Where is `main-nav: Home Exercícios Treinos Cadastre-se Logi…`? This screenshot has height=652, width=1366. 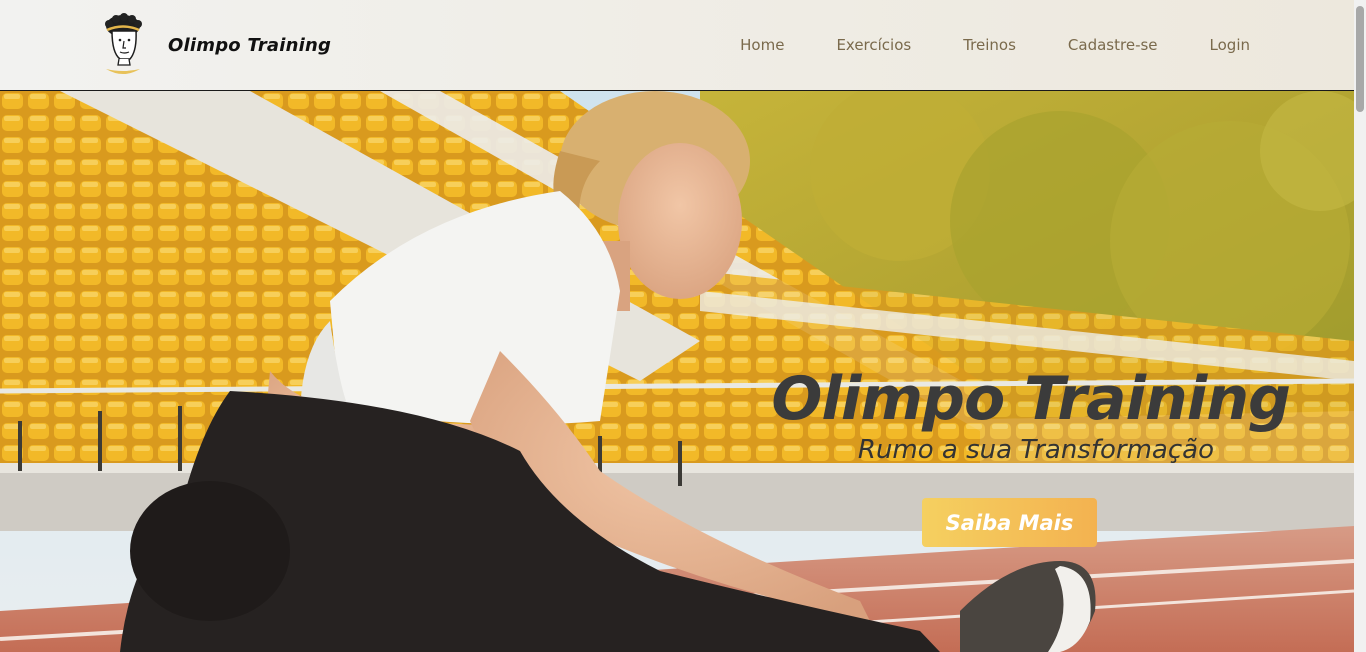 main-nav: Home Exercícios Treinos Cadastre-se Logi… is located at coordinates (982, 45).